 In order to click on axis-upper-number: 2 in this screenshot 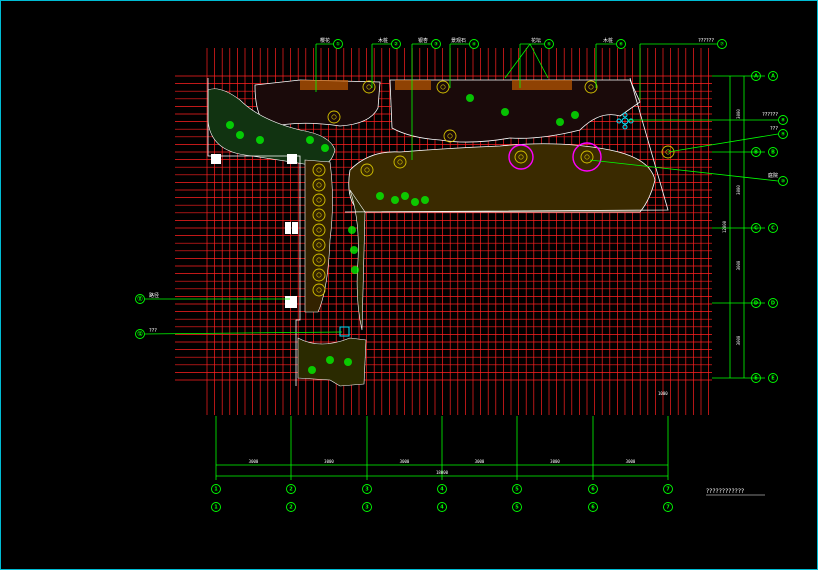, I will do `click(291, 490)`.